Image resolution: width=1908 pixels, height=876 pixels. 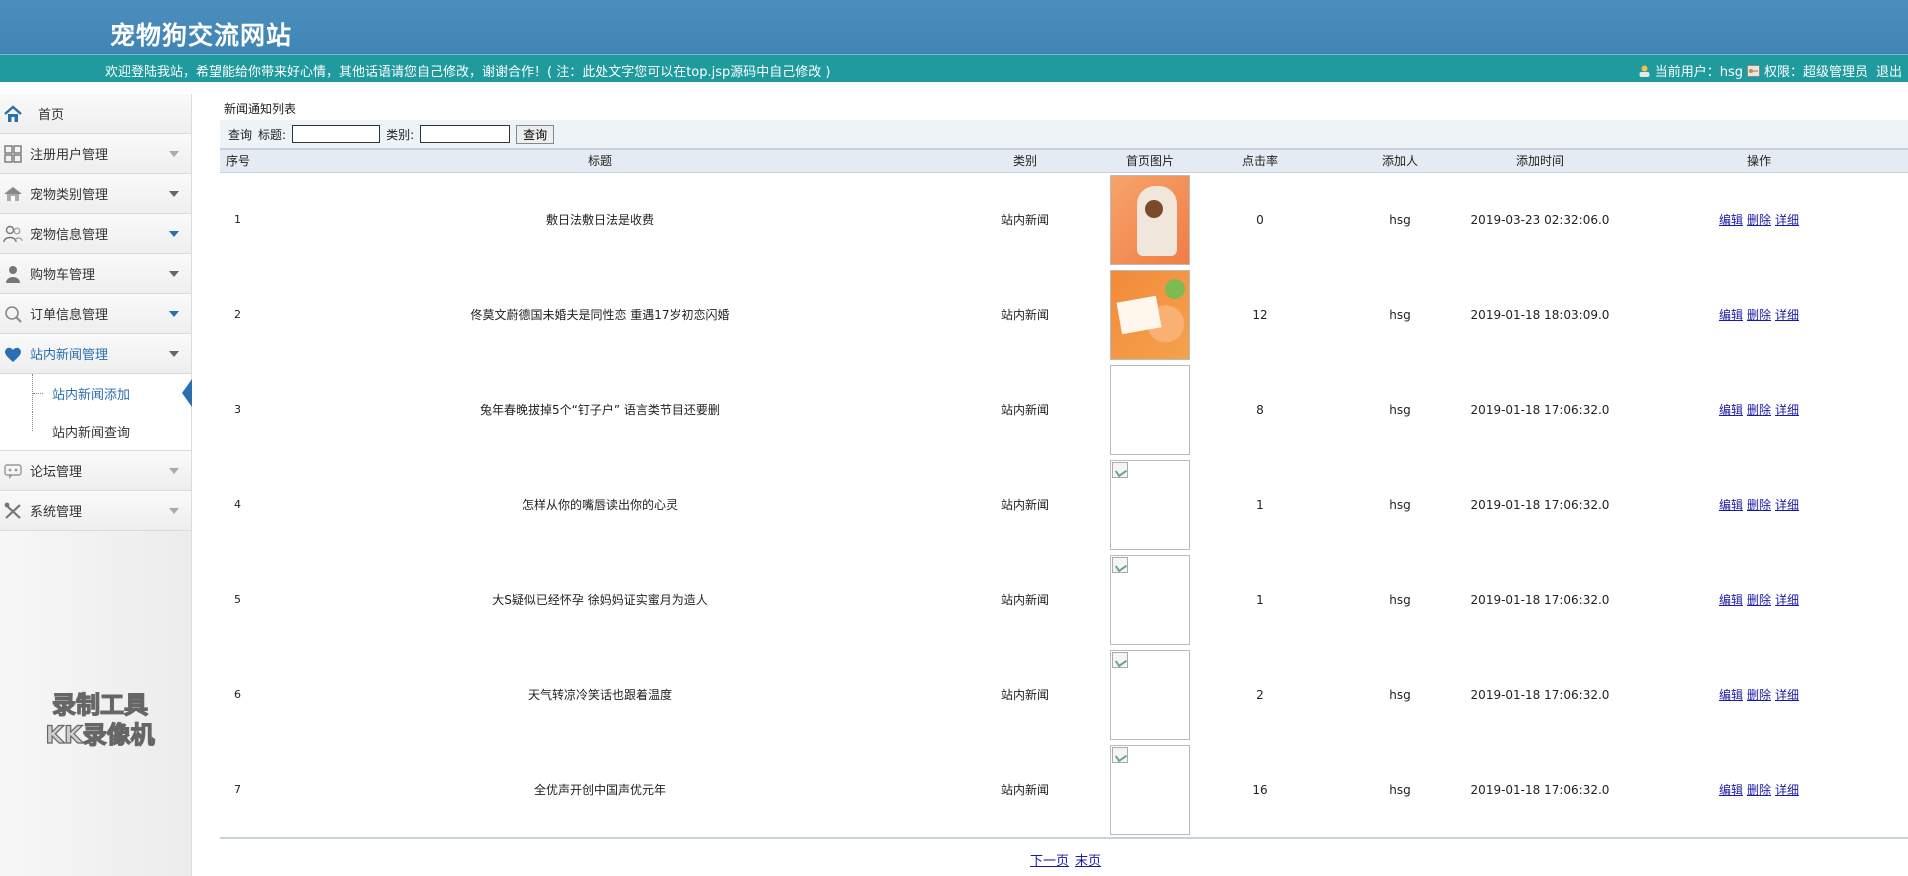 What do you see at coordinates (1260, 504) in the screenshot?
I see `cell-clicks: 1` at bounding box center [1260, 504].